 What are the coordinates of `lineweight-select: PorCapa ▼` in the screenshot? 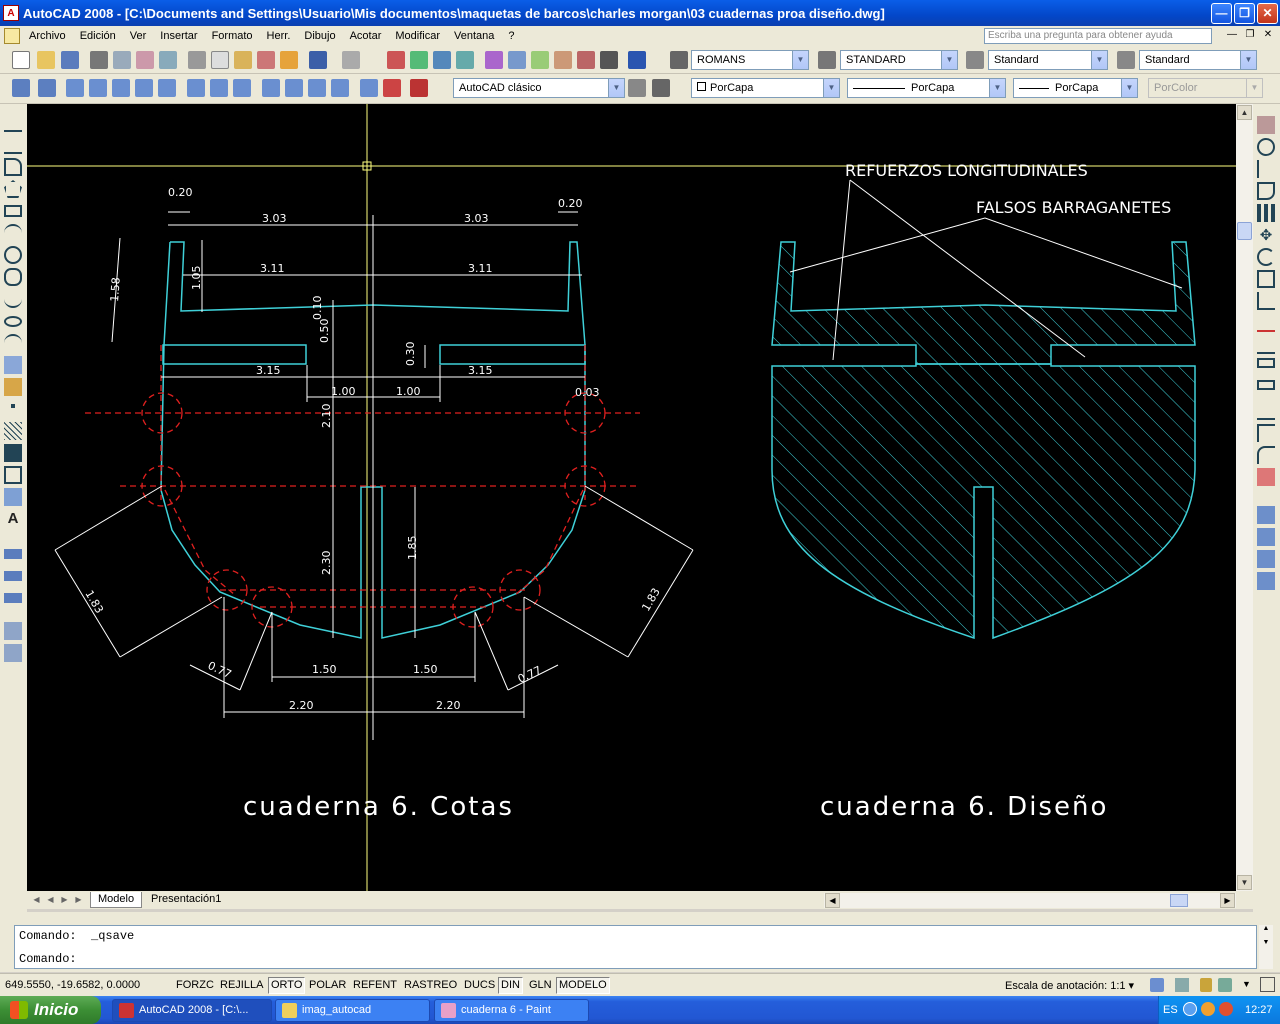 It's located at (1075, 88).